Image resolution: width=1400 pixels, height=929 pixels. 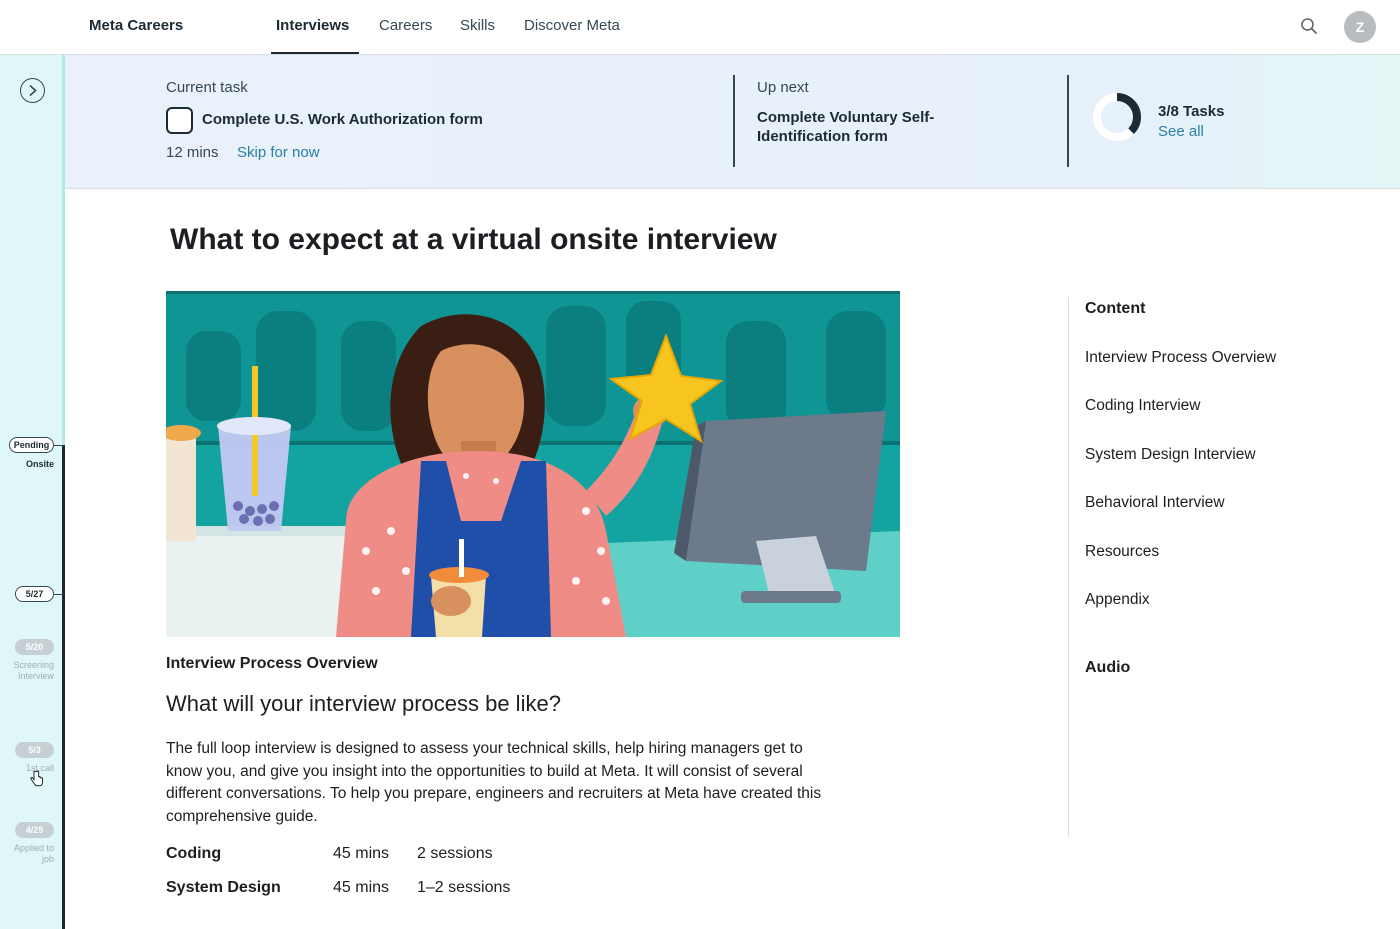 I want to click on progress-ring, so click(x=1117, y=117).